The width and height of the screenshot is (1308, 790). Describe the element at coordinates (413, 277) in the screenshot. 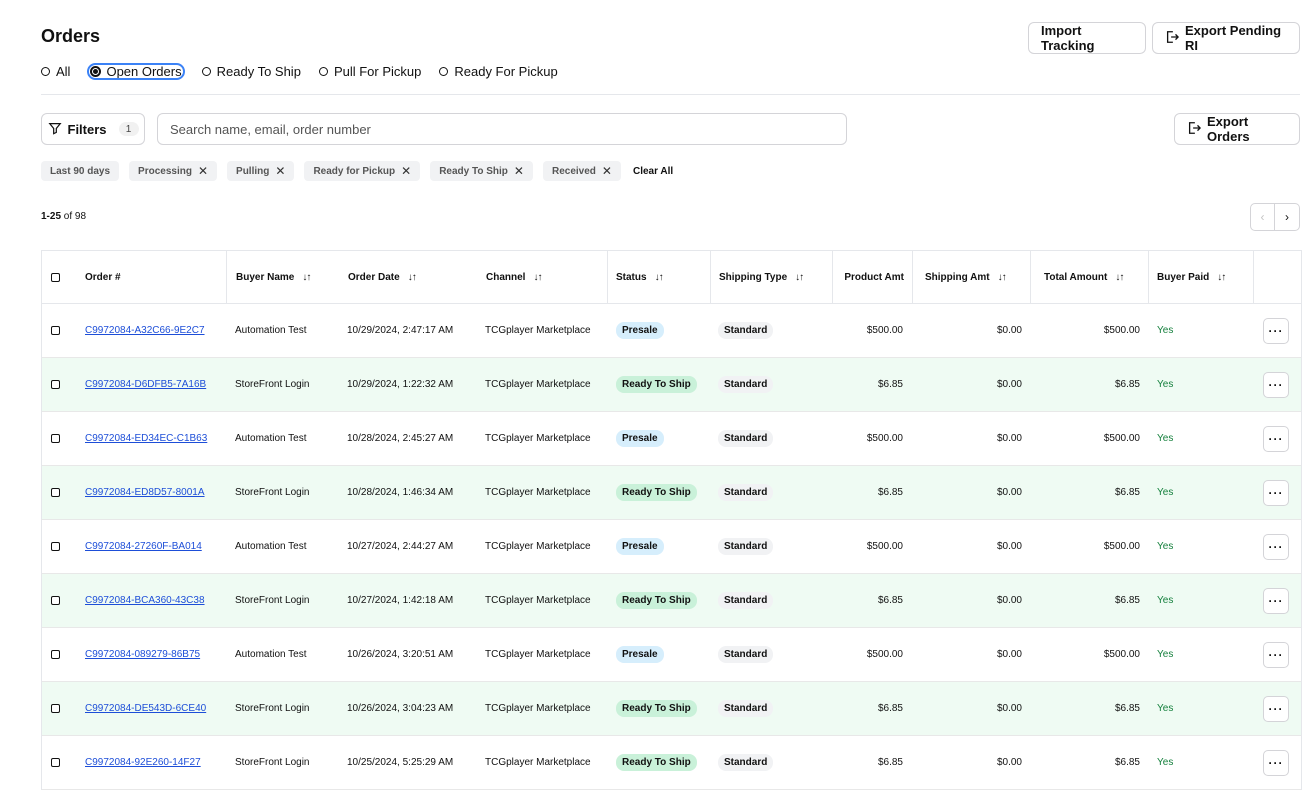

I see `header-date: Order Date ↓↑` at that location.